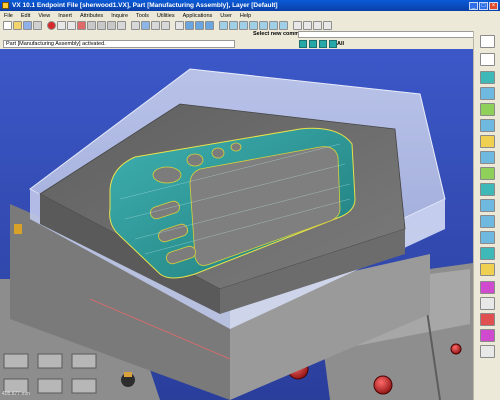 The image size is (500, 400). Describe the element at coordinates (487, 253) in the screenshot. I see `split-icon` at that location.